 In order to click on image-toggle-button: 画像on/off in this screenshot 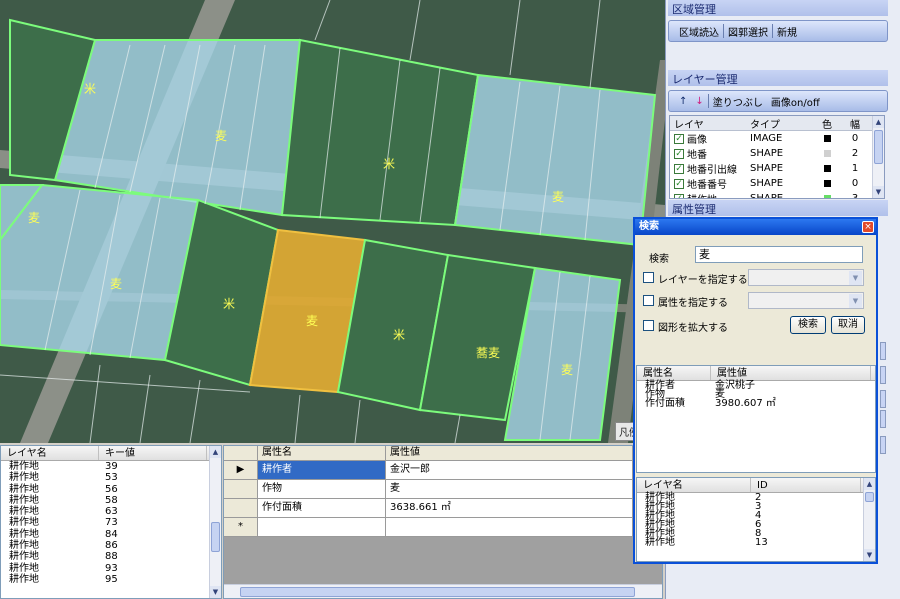, I will do `click(795, 101)`.